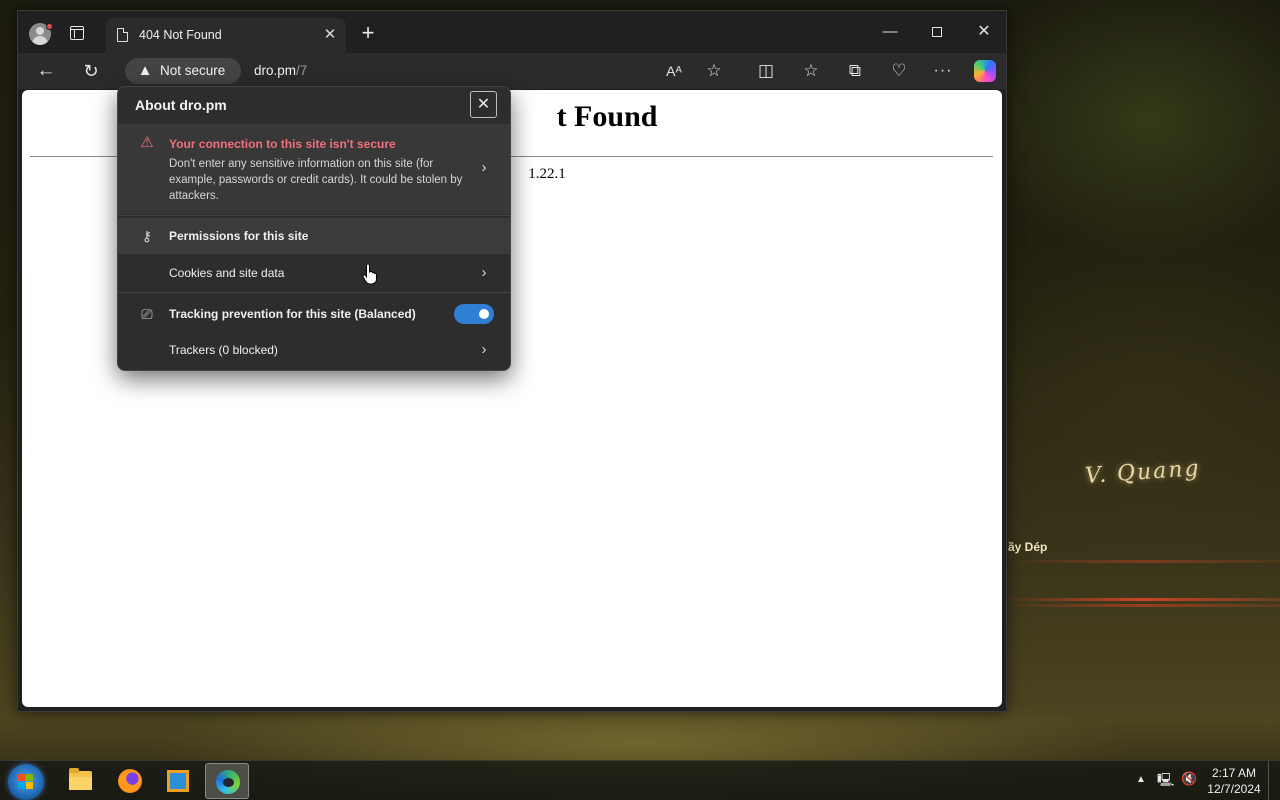 The width and height of the screenshot is (1280, 800). Describe the element at coordinates (1141, 779) in the screenshot. I see `show-hidden-icons-icon: ▲` at that location.